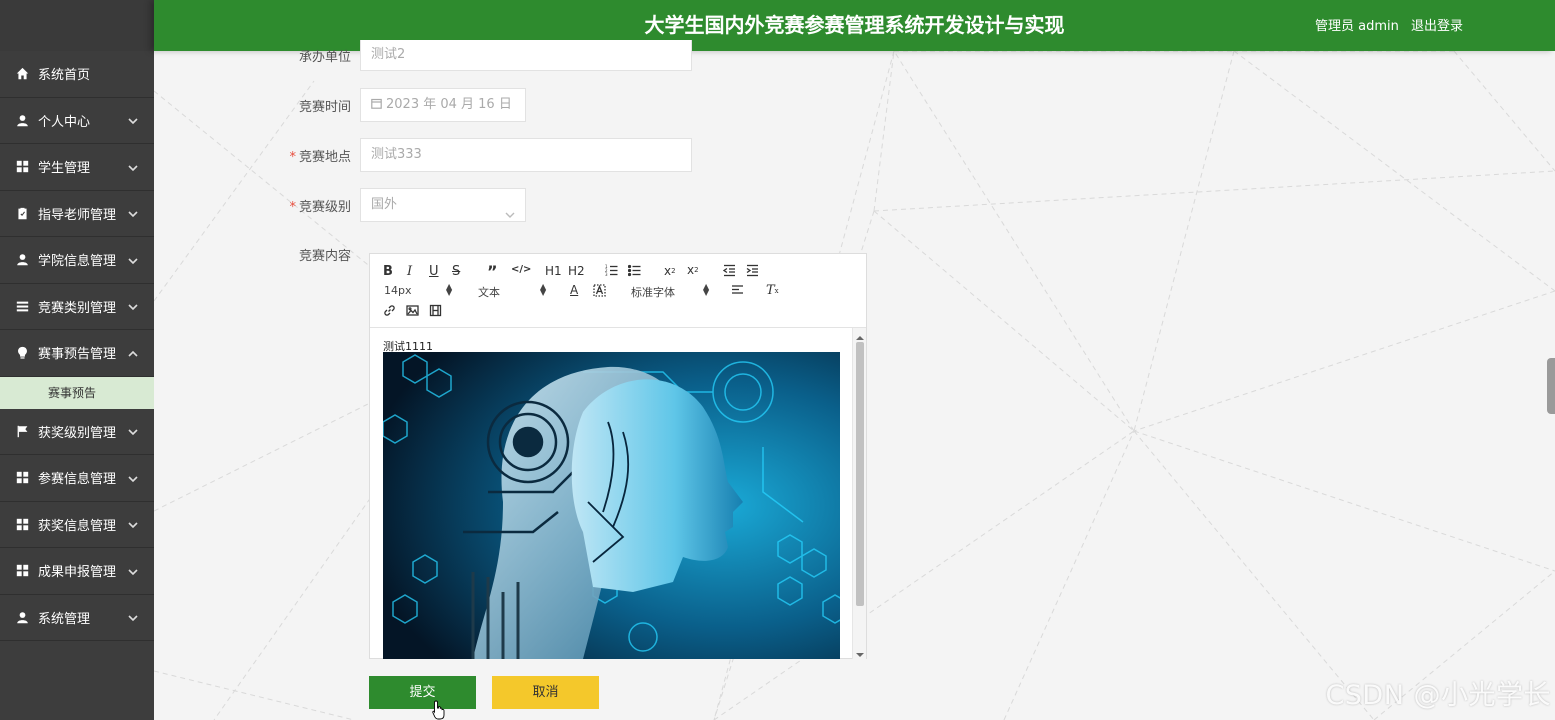 The height and width of the screenshot is (720, 1555). Describe the element at coordinates (456, 271) in the screenshot. I see `strike-button: S` at that location.